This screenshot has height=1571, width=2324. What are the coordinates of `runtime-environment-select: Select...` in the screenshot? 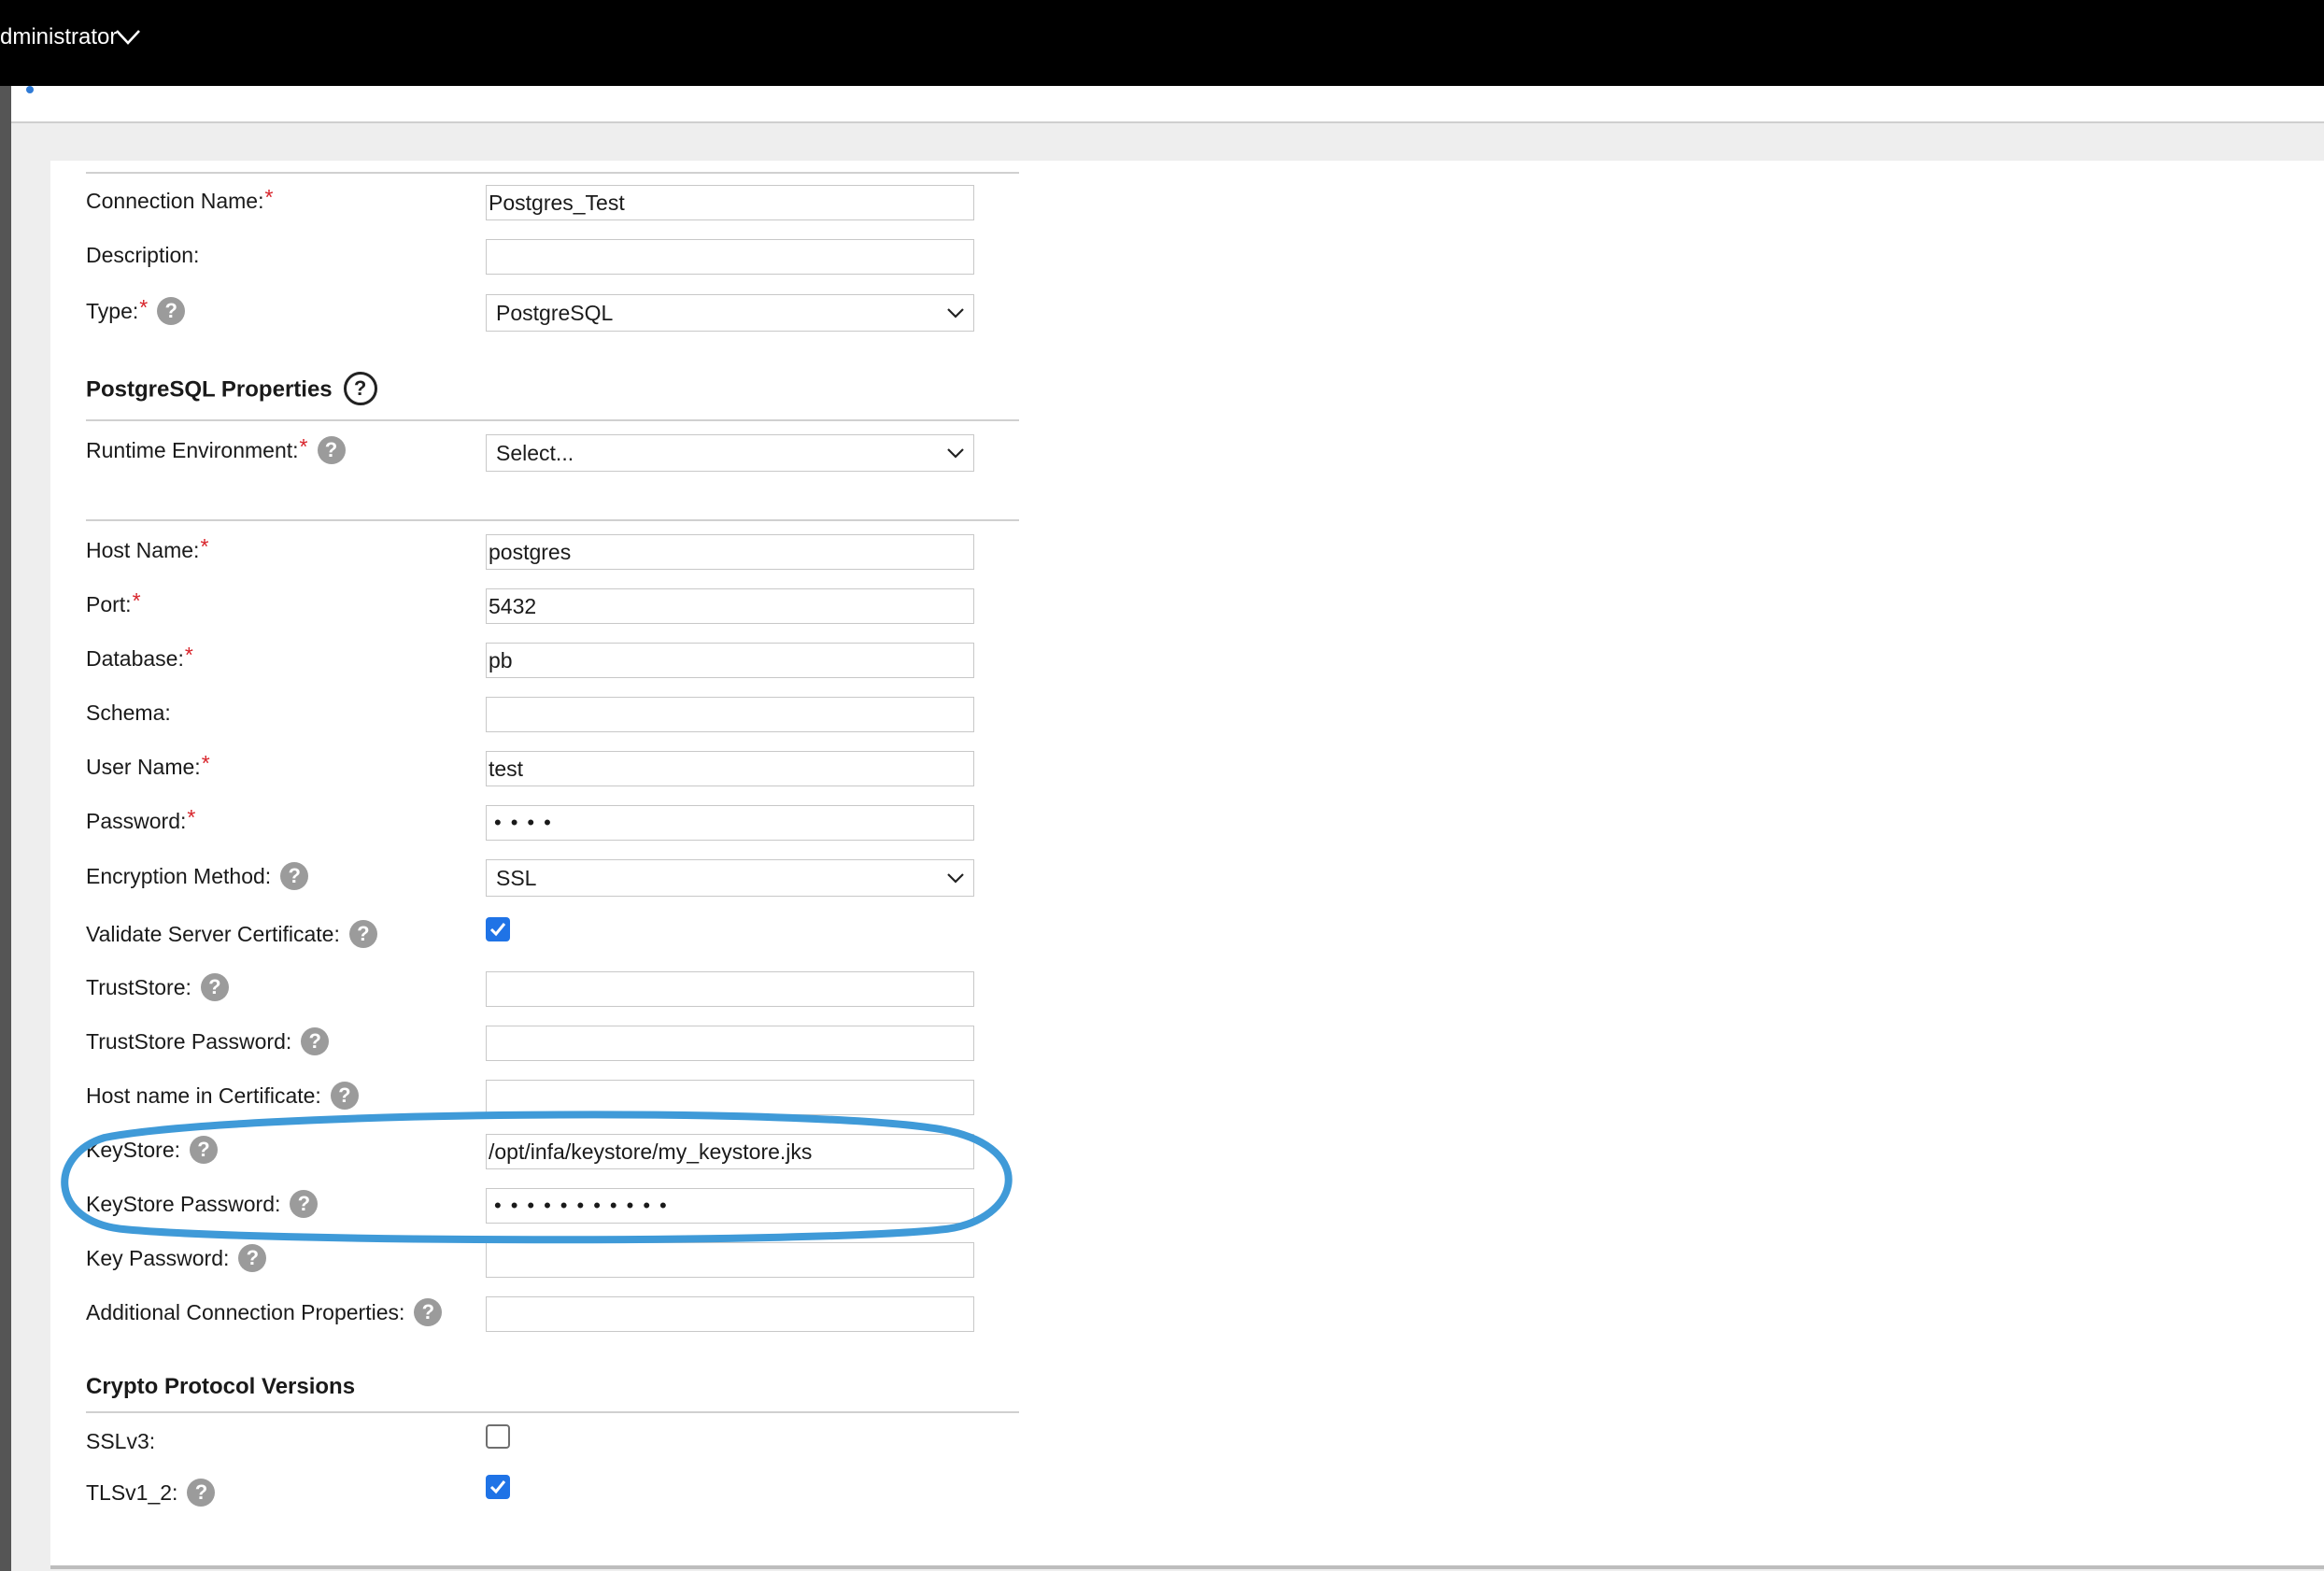 It's located at (730, 453).